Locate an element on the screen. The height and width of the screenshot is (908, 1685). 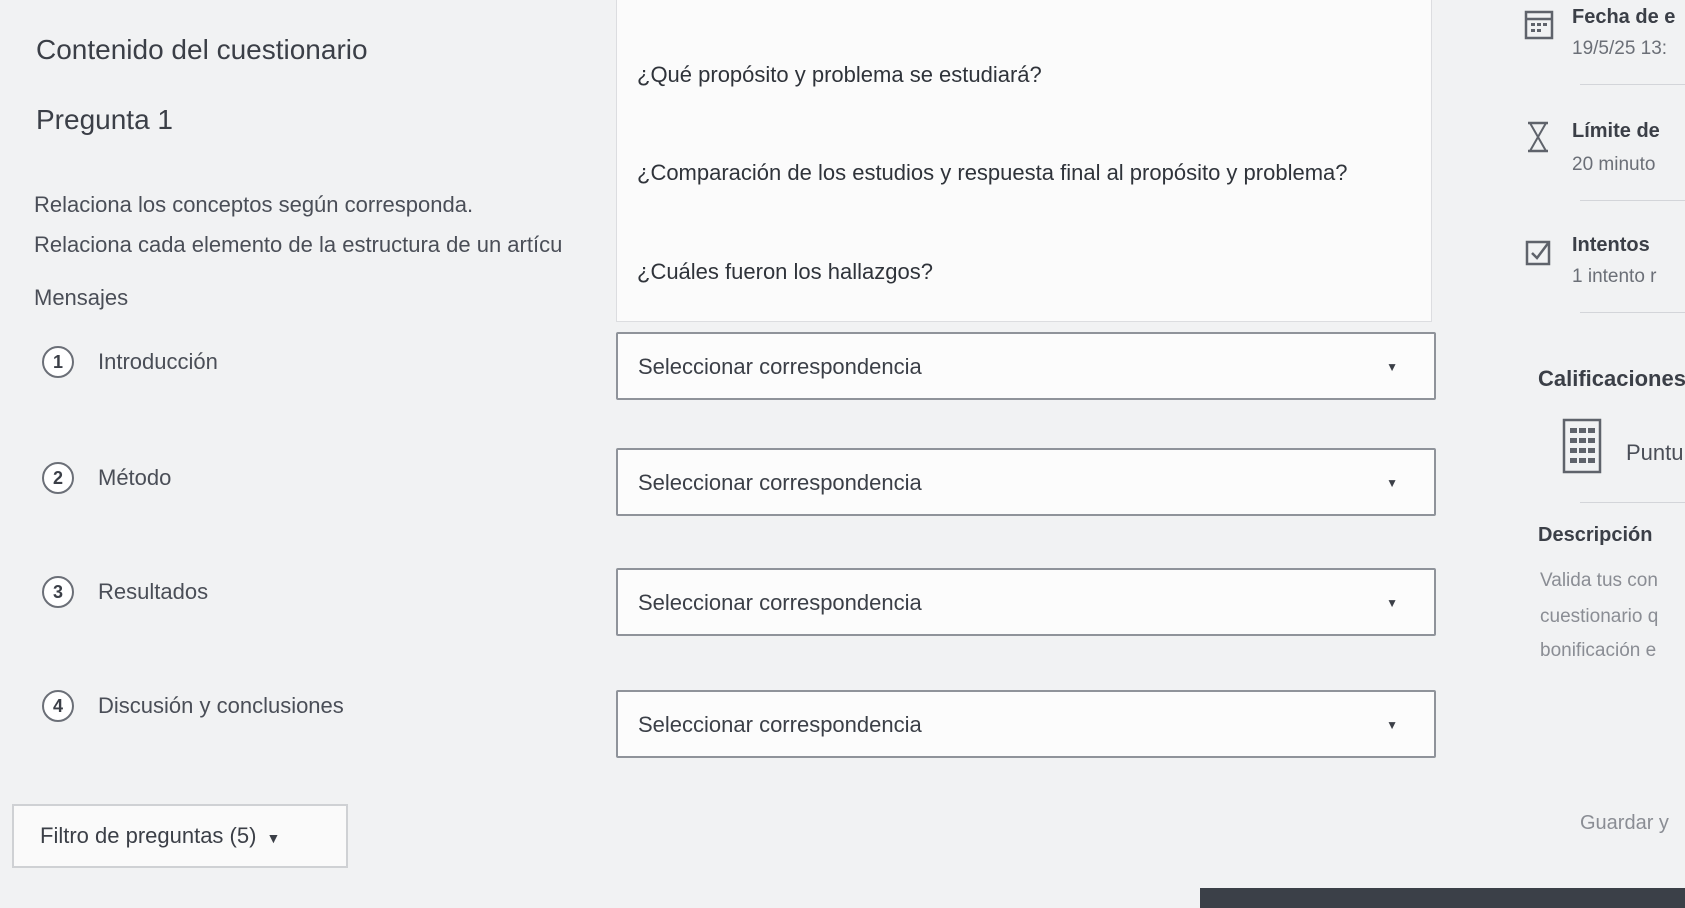
filter-label: Filtro de preguntas (5) is located at coordinates (148, 835).